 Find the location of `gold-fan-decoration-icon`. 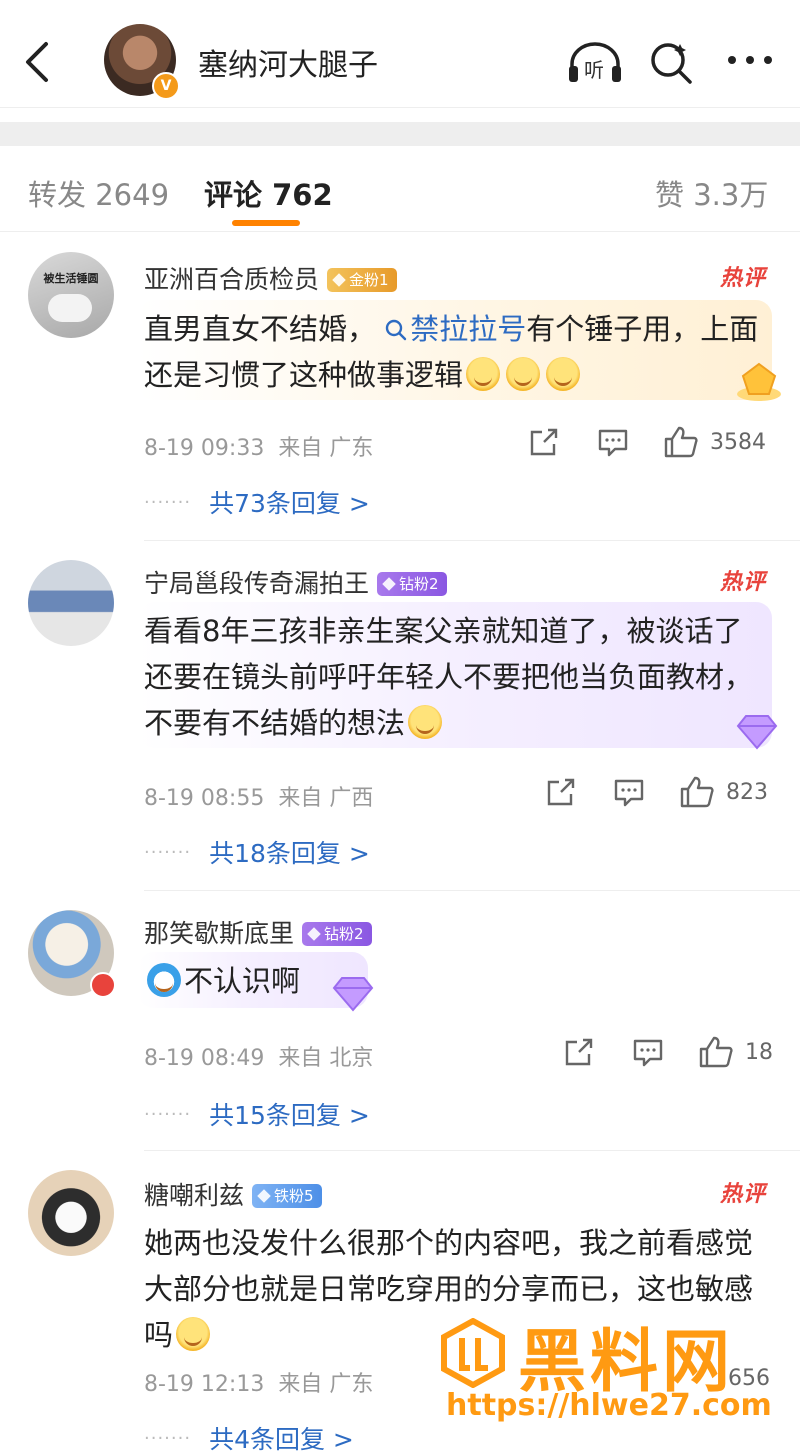

gold-fan-decoration-icon is located at coordinates (759, 381).